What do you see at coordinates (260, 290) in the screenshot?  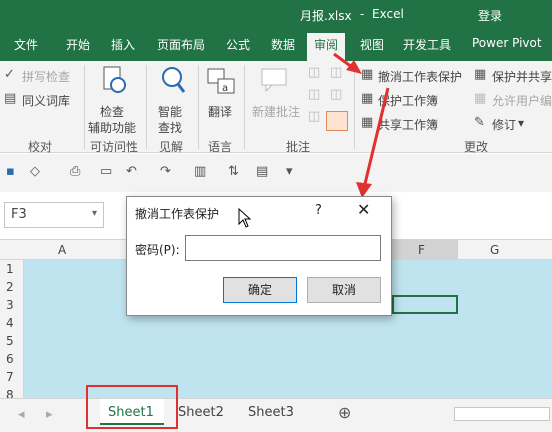 I see `ok-button: 确定` at bounding box center [260, 290].